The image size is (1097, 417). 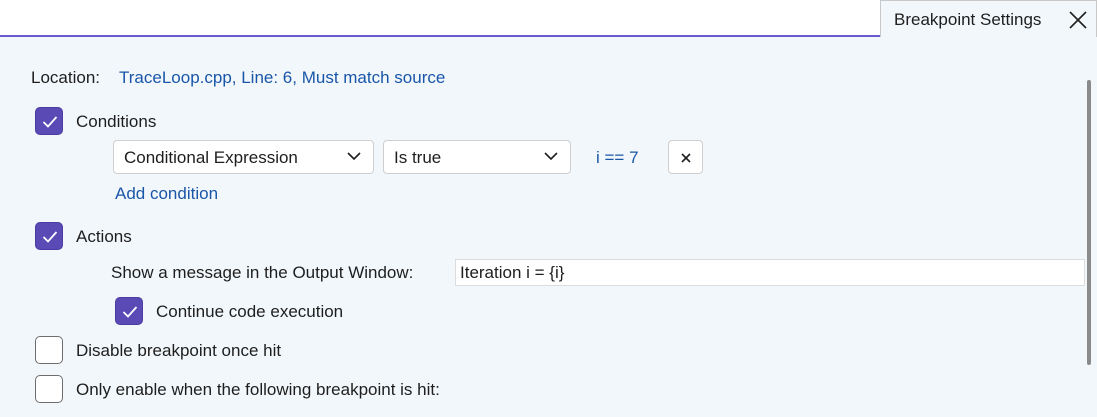 What do you see at coordinates (104, 236) in the screenshot?
I see `actions-label: Actions` at bounding box center [104, 236].